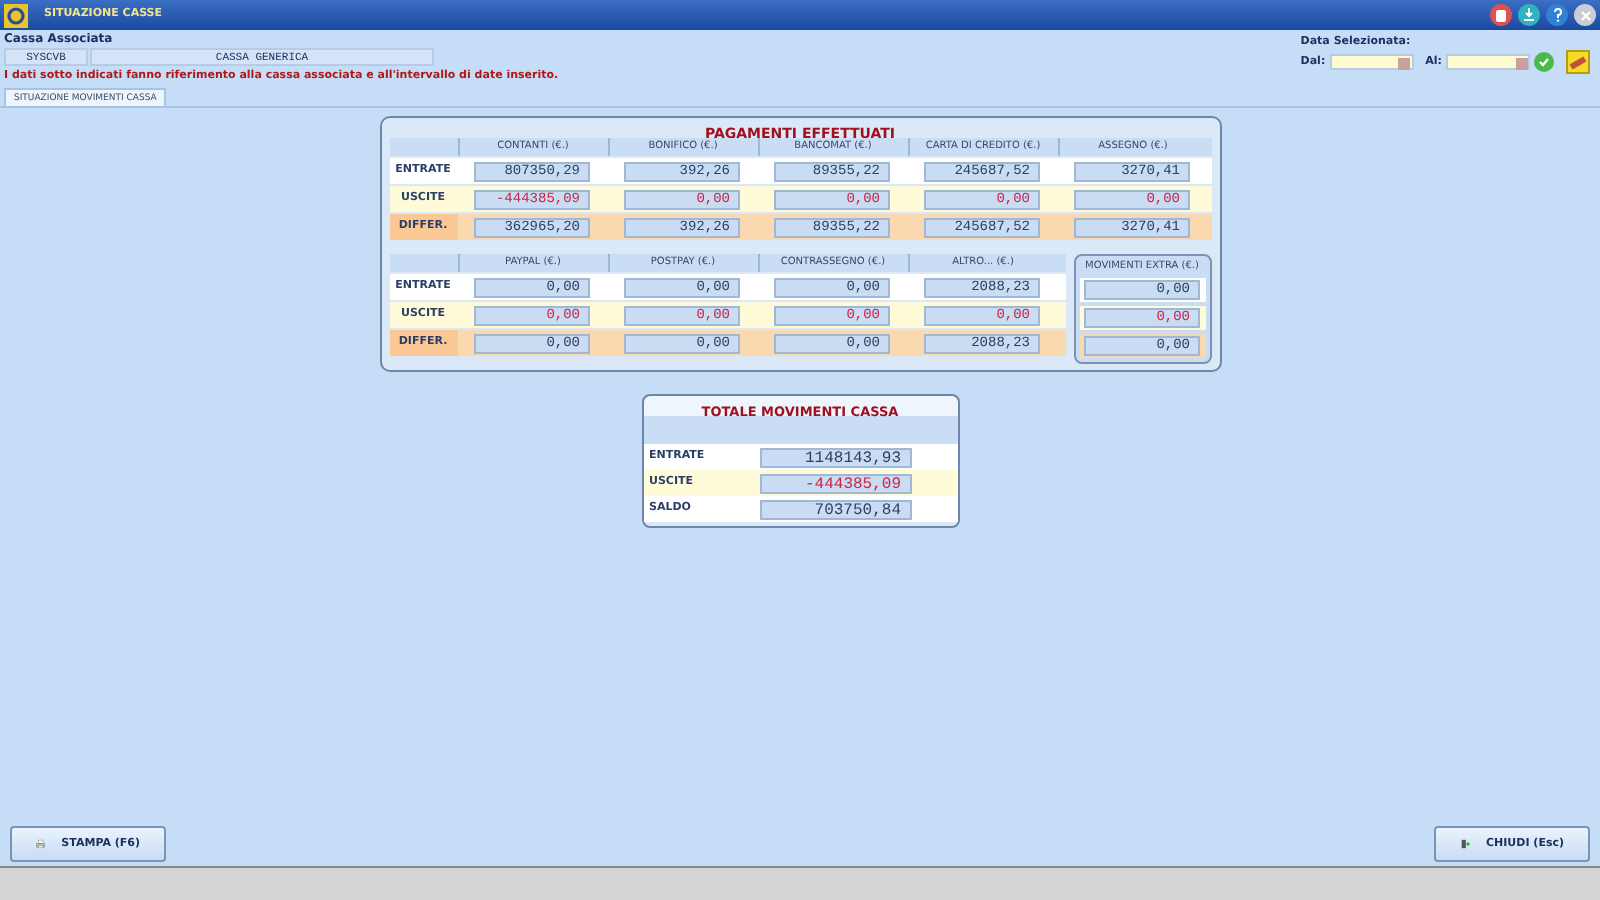 Image resolution: width=1600 pixels, height=900 pixels. What do you see at coordinates (835, 457) in the screenshot?
I see `value-field: 1148143,93` at bounding box center [835, 457].